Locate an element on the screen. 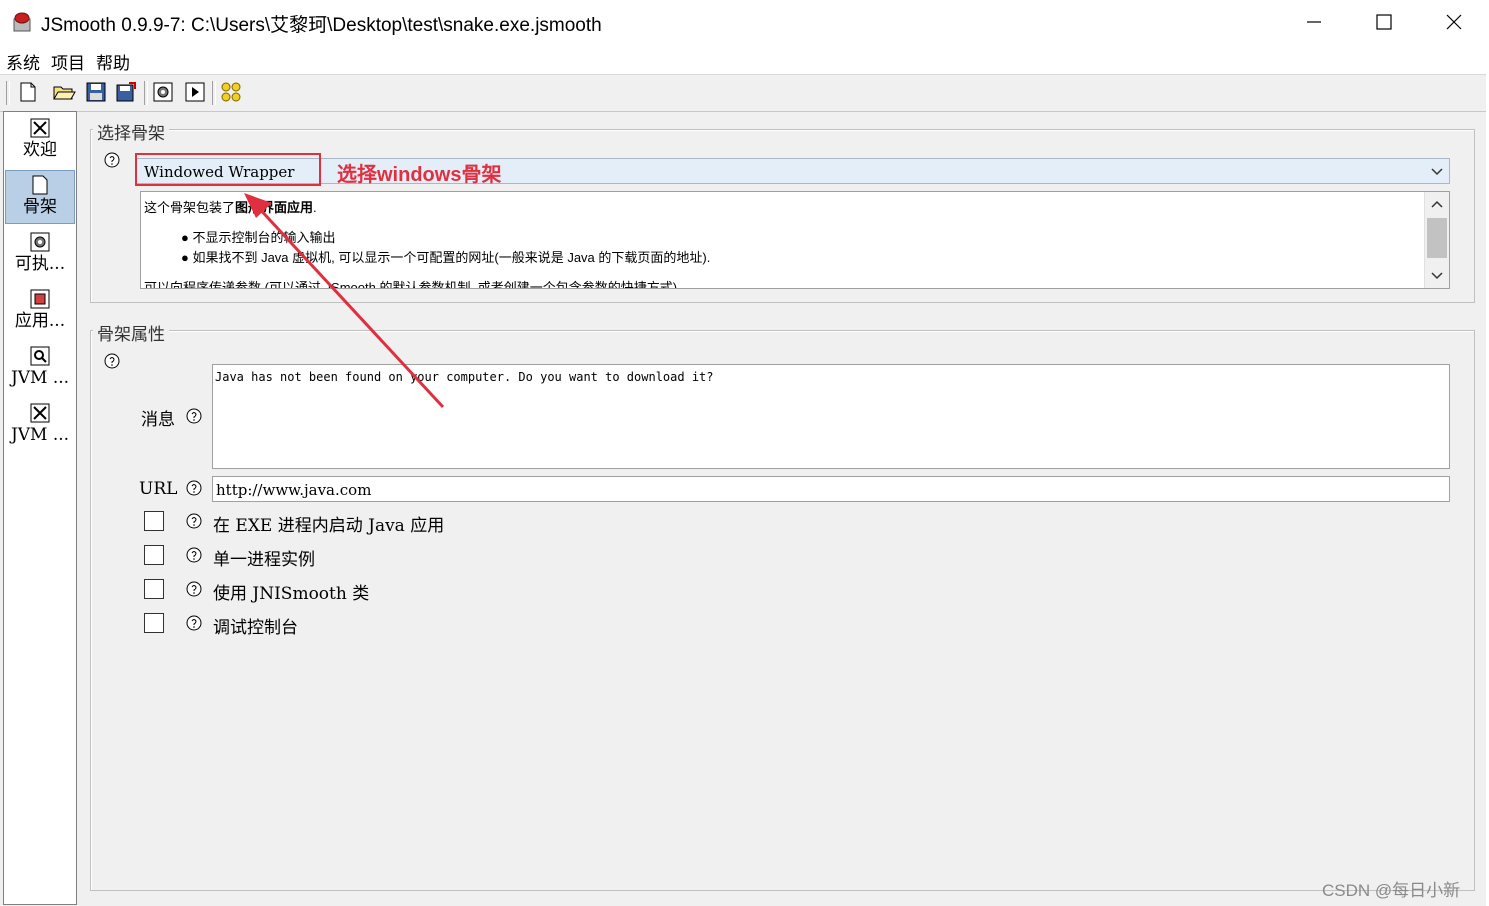 The height and width of the screenshot is (906, 1489). chevron-up-icon is located at coordinates (1437, 204).